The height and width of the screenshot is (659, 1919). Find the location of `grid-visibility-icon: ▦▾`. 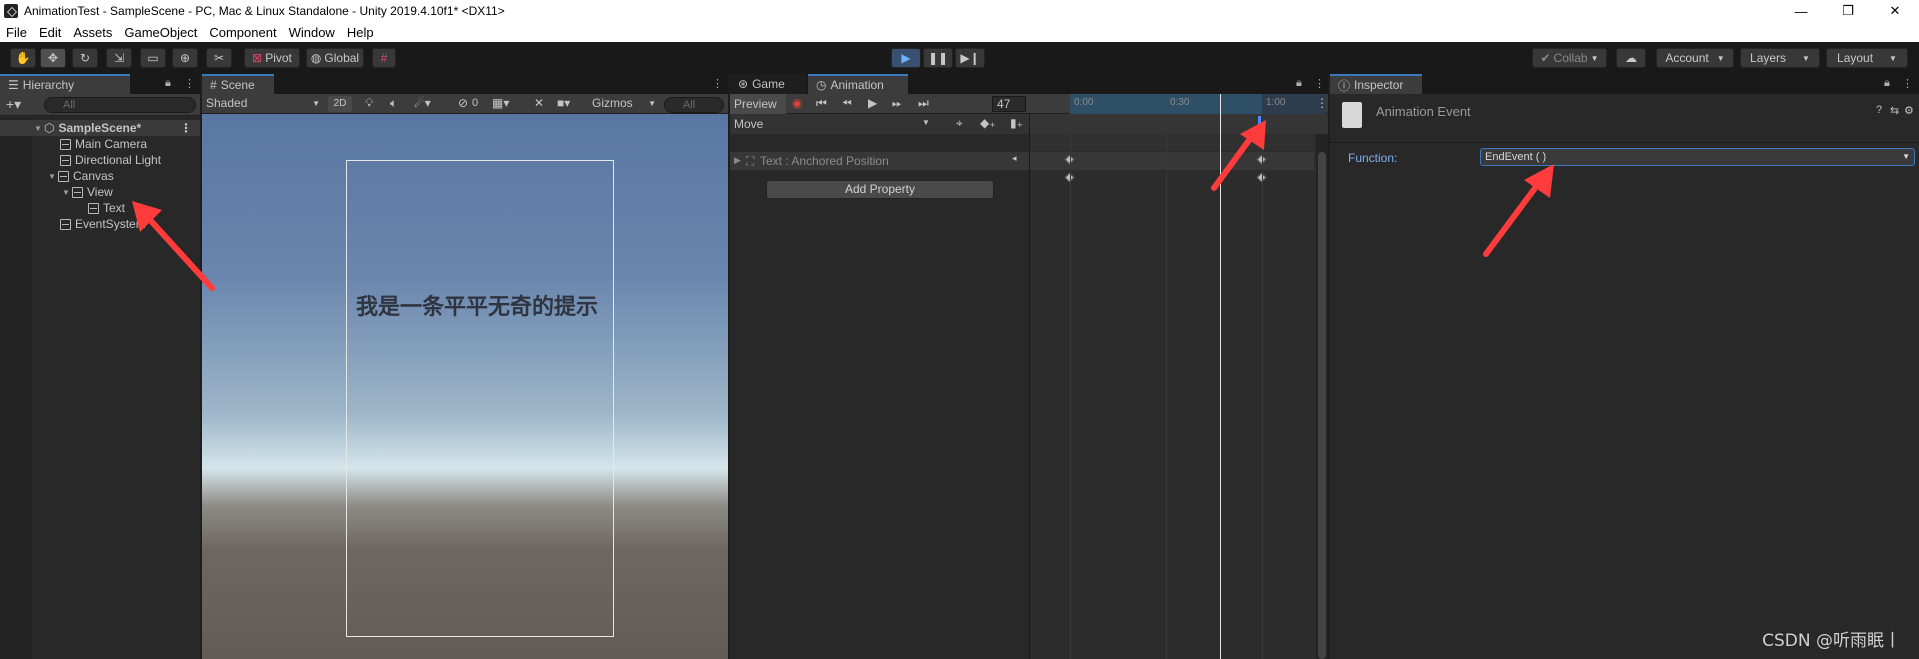

grid-visibility-icon: ▦▾ is located at coordinates (500, 103).